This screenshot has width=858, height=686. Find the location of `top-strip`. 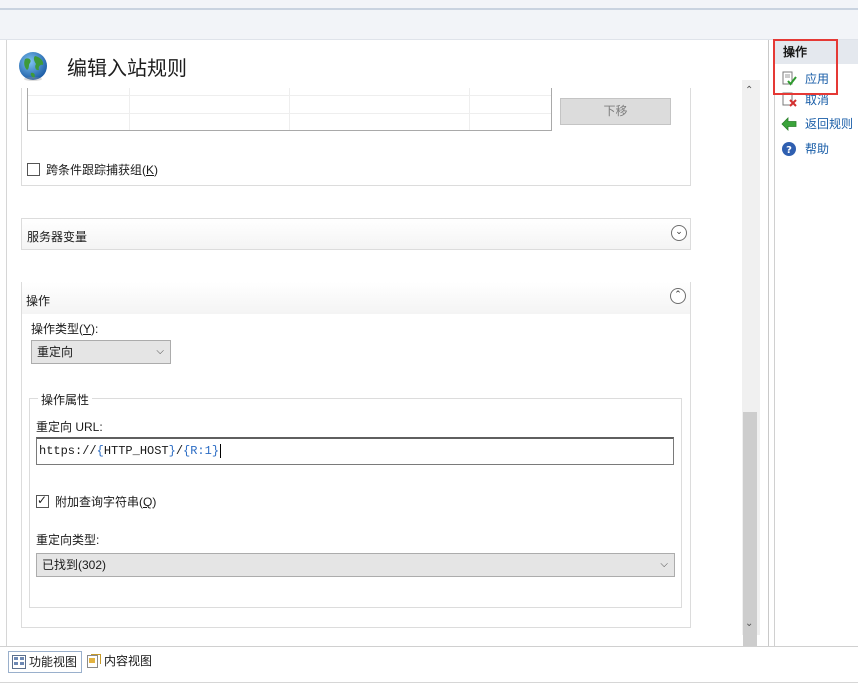

top-strip is located at coordinates (429, 20).